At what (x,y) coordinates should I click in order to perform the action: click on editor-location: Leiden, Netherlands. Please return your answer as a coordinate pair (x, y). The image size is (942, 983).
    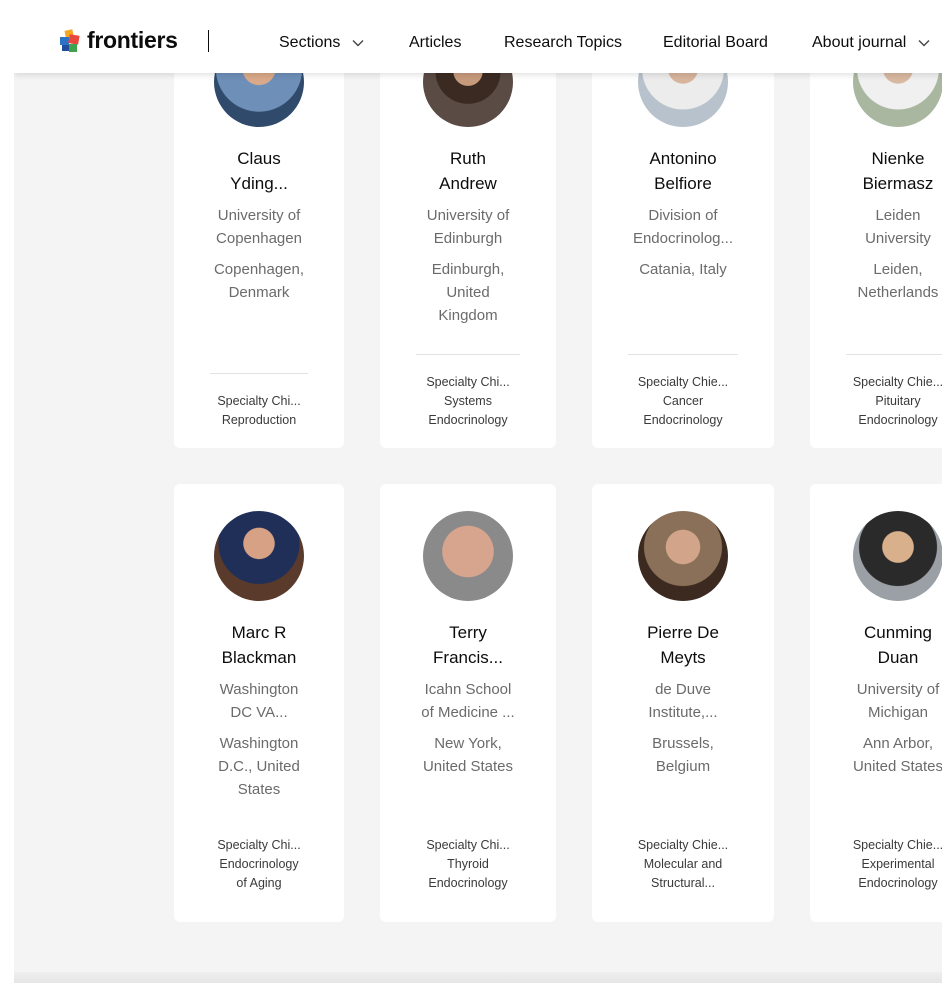
    Looking at the image, I should click on (898, 281).